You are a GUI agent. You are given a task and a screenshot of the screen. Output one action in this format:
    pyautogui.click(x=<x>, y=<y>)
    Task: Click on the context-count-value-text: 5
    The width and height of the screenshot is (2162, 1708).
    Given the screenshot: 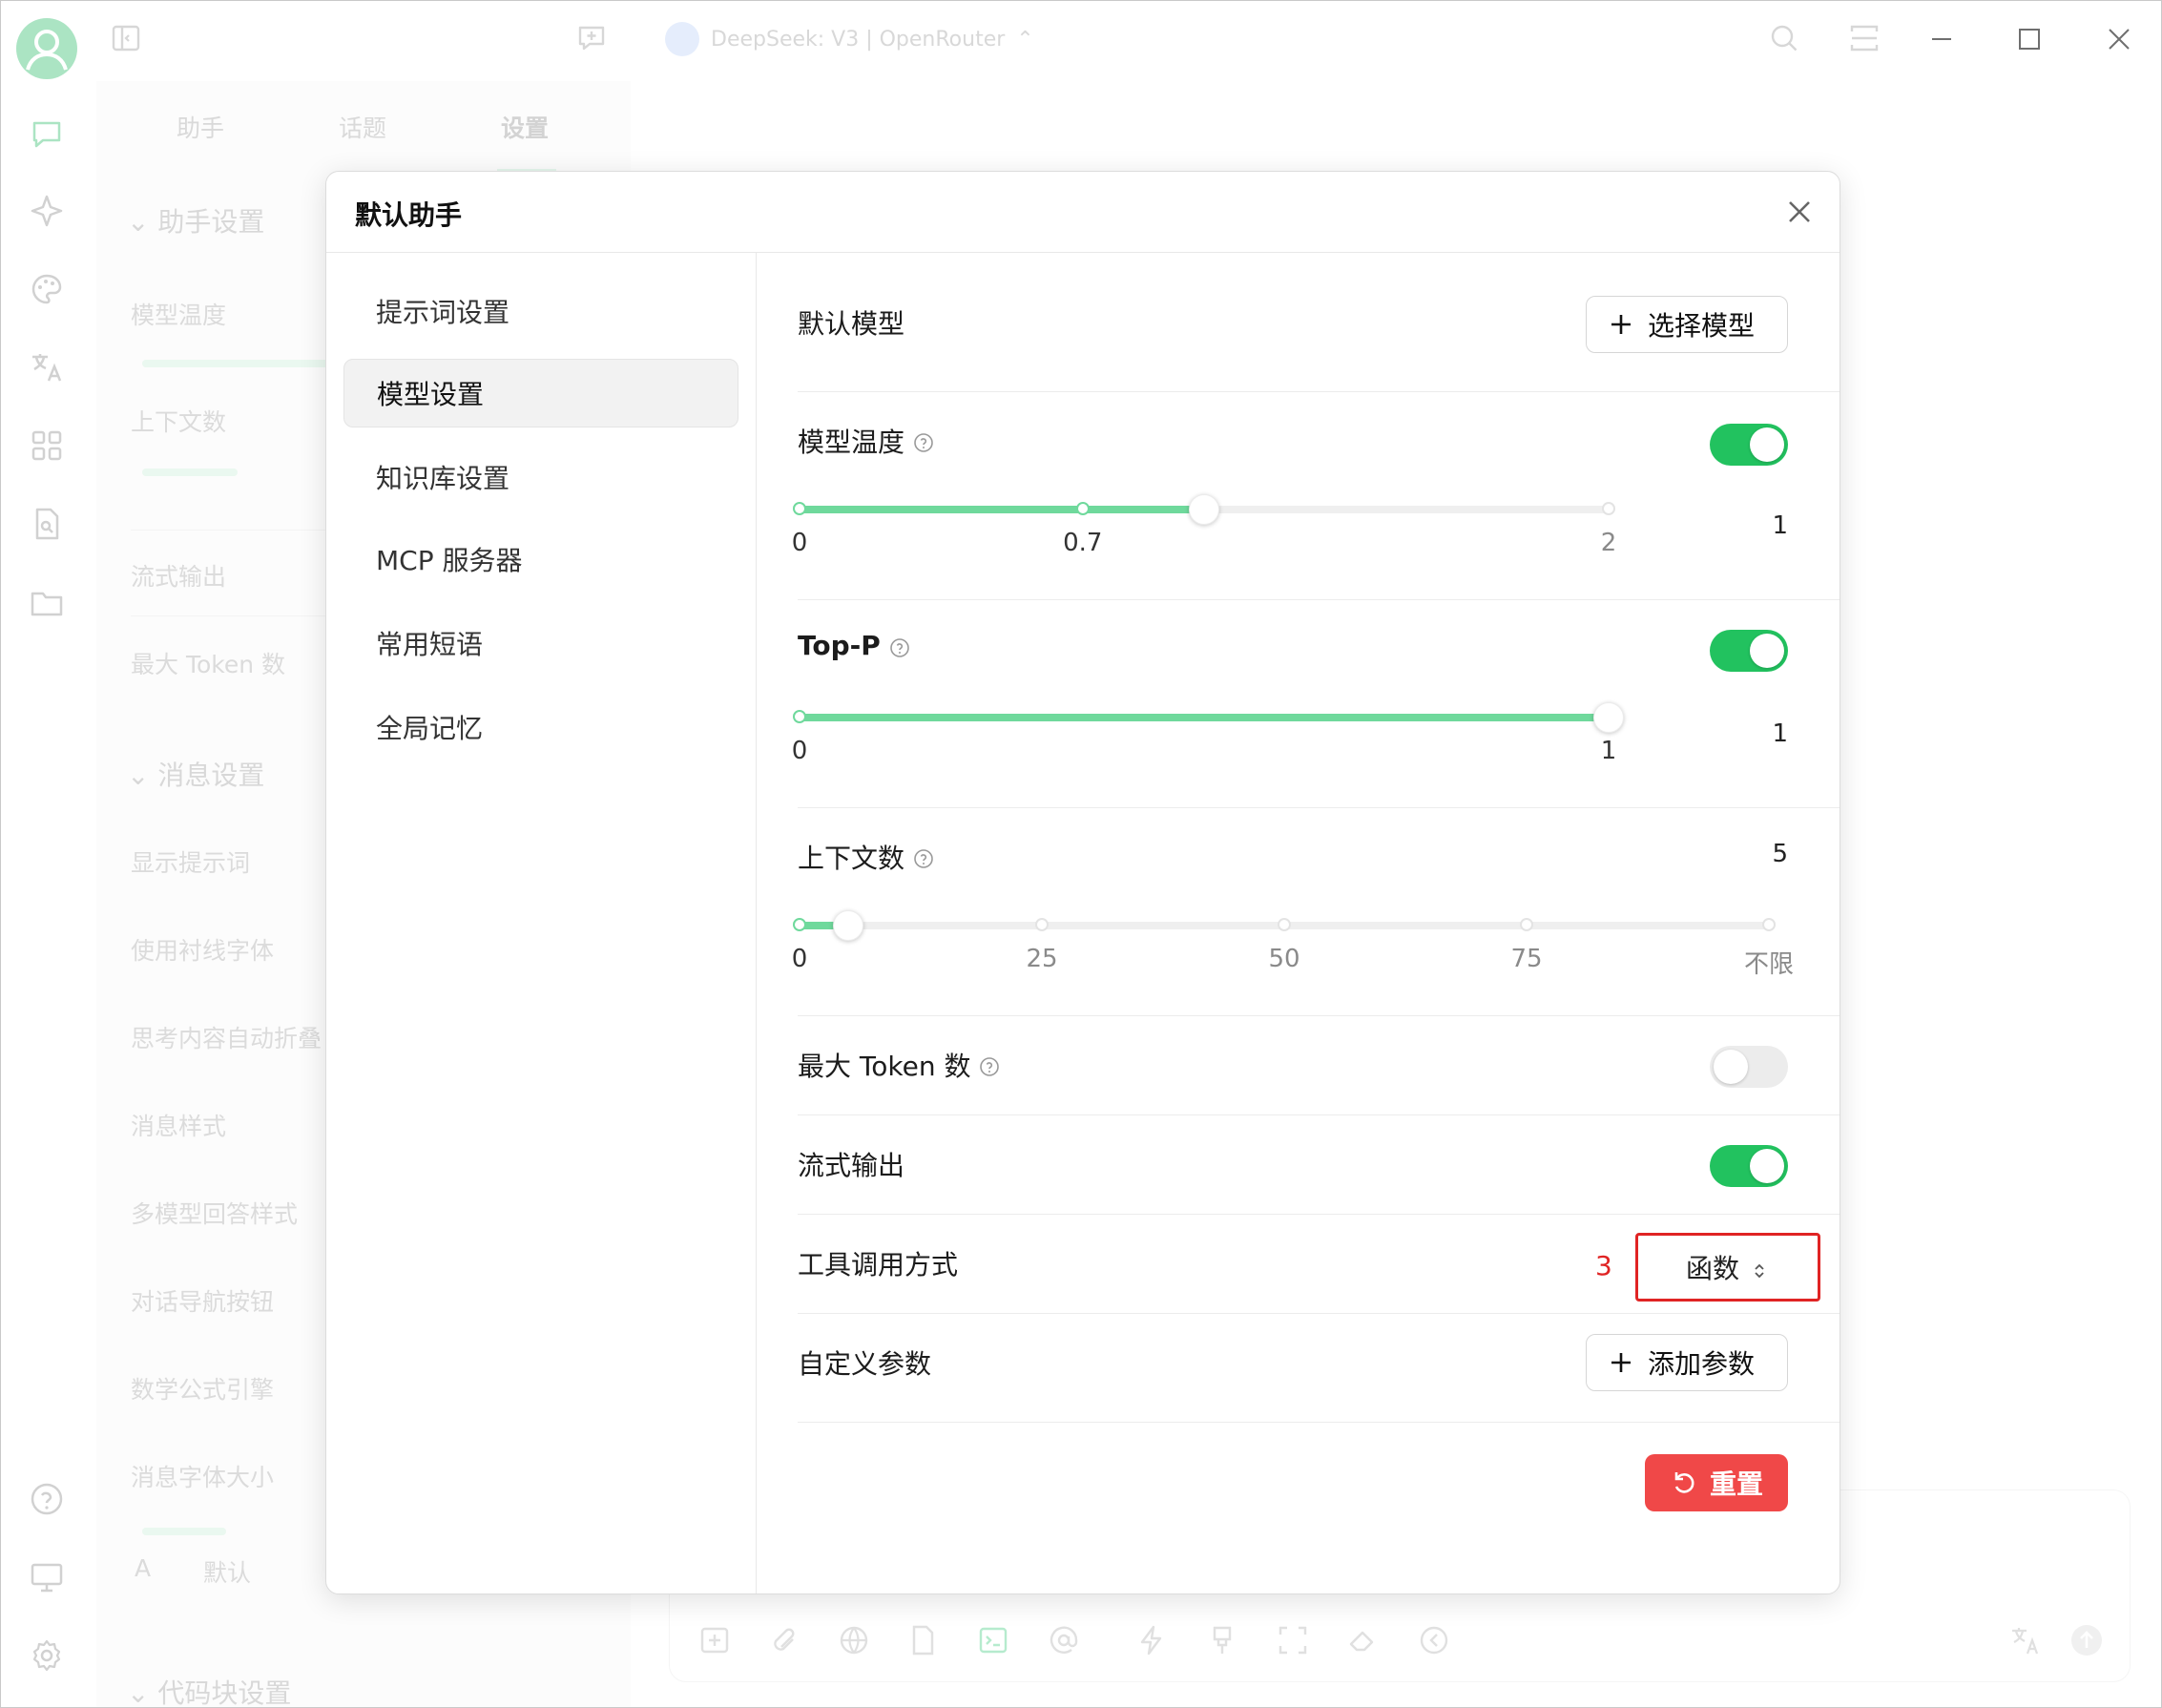 What is the action you would take?
    pyautogui.click(x=1780, y=854)
    